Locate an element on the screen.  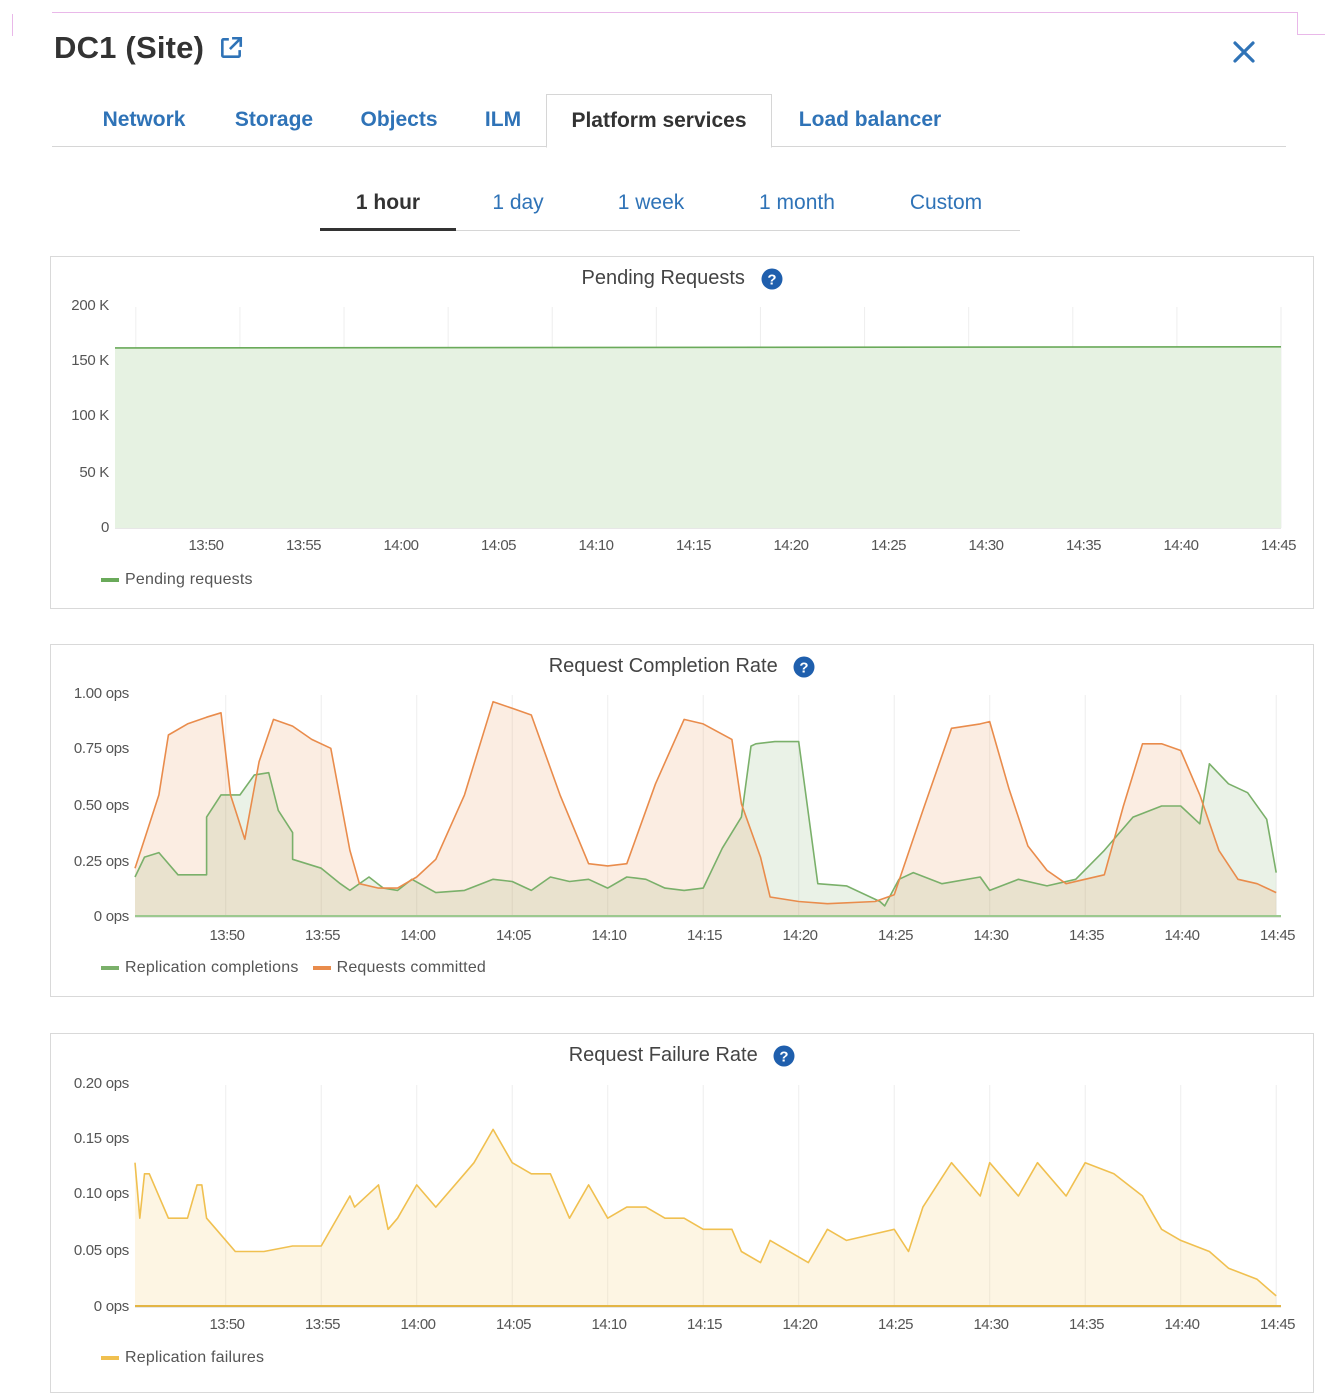
tab-network: Network is located at coordinates (144, 120).